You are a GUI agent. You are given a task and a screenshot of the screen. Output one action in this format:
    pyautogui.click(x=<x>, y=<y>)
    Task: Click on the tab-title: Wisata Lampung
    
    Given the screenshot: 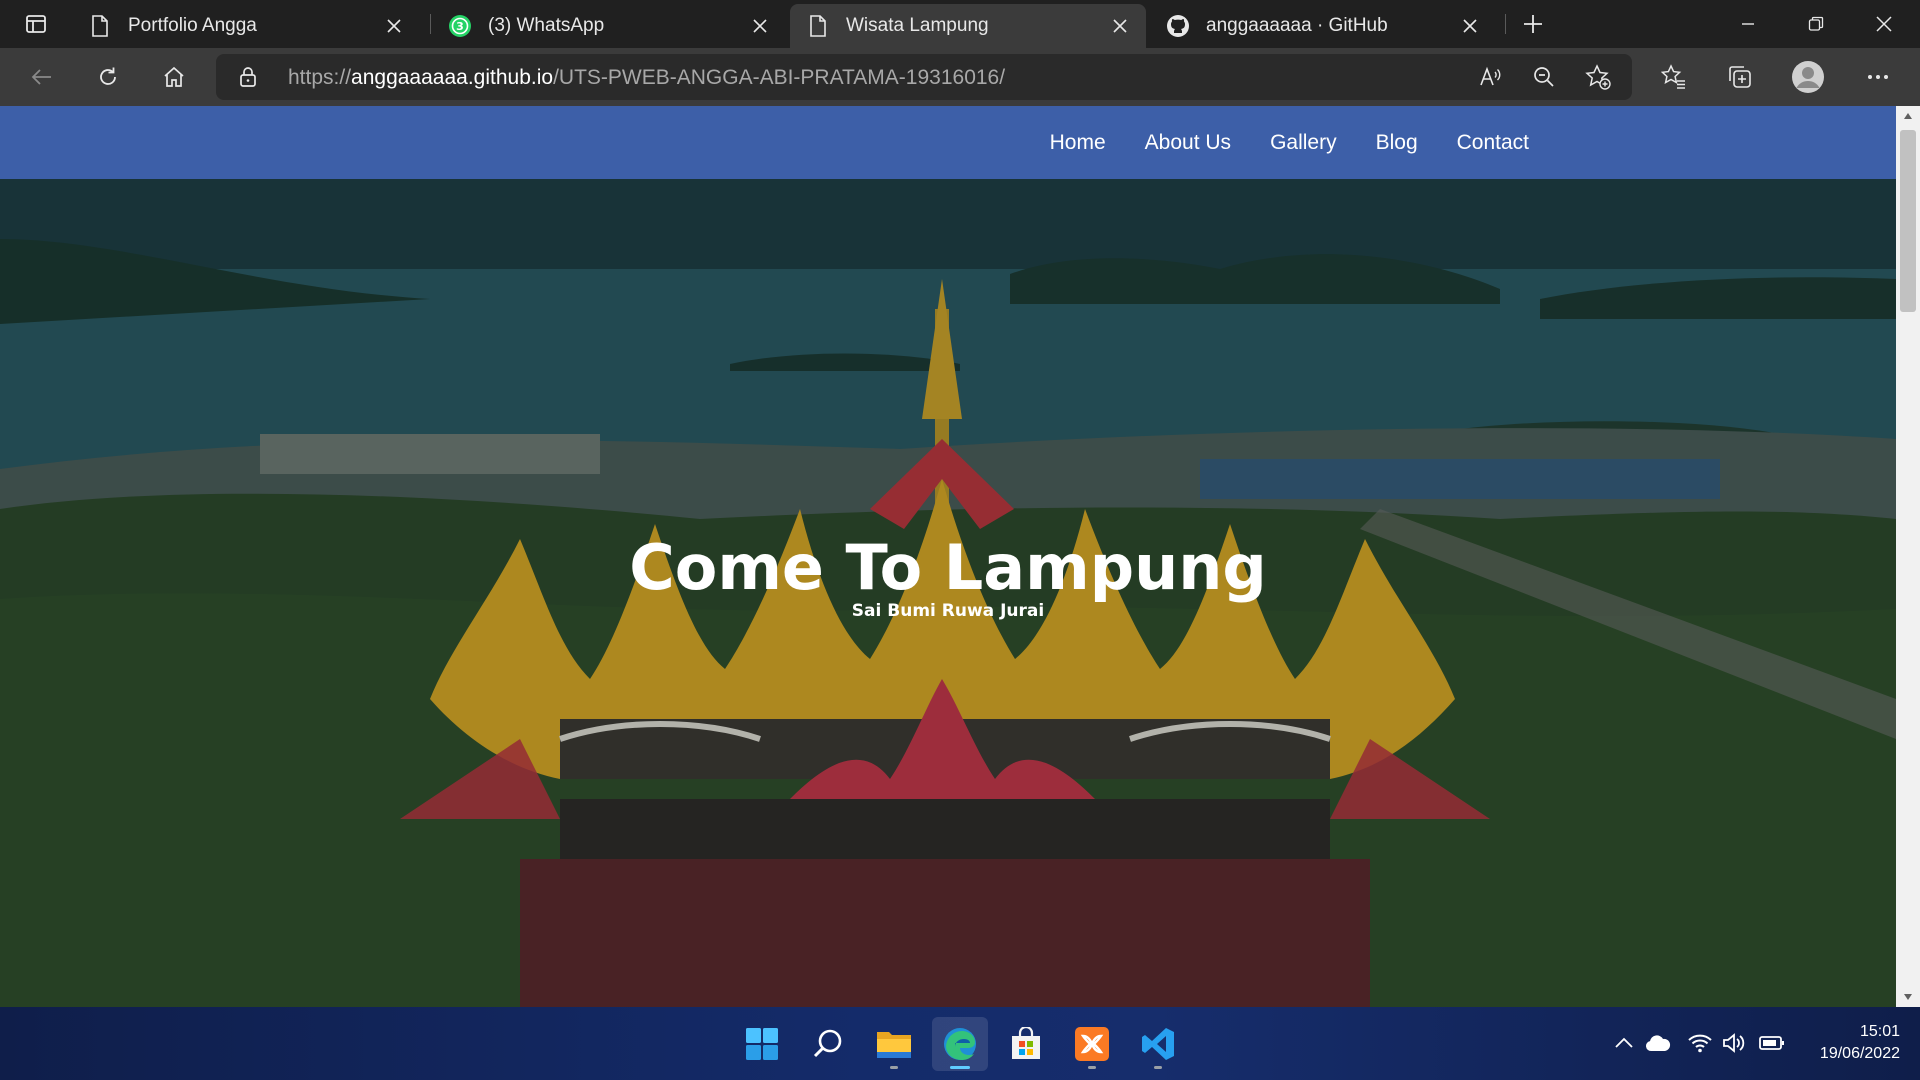 What is the action you would take?
    pyautogui.click(x=917, y=25)
    